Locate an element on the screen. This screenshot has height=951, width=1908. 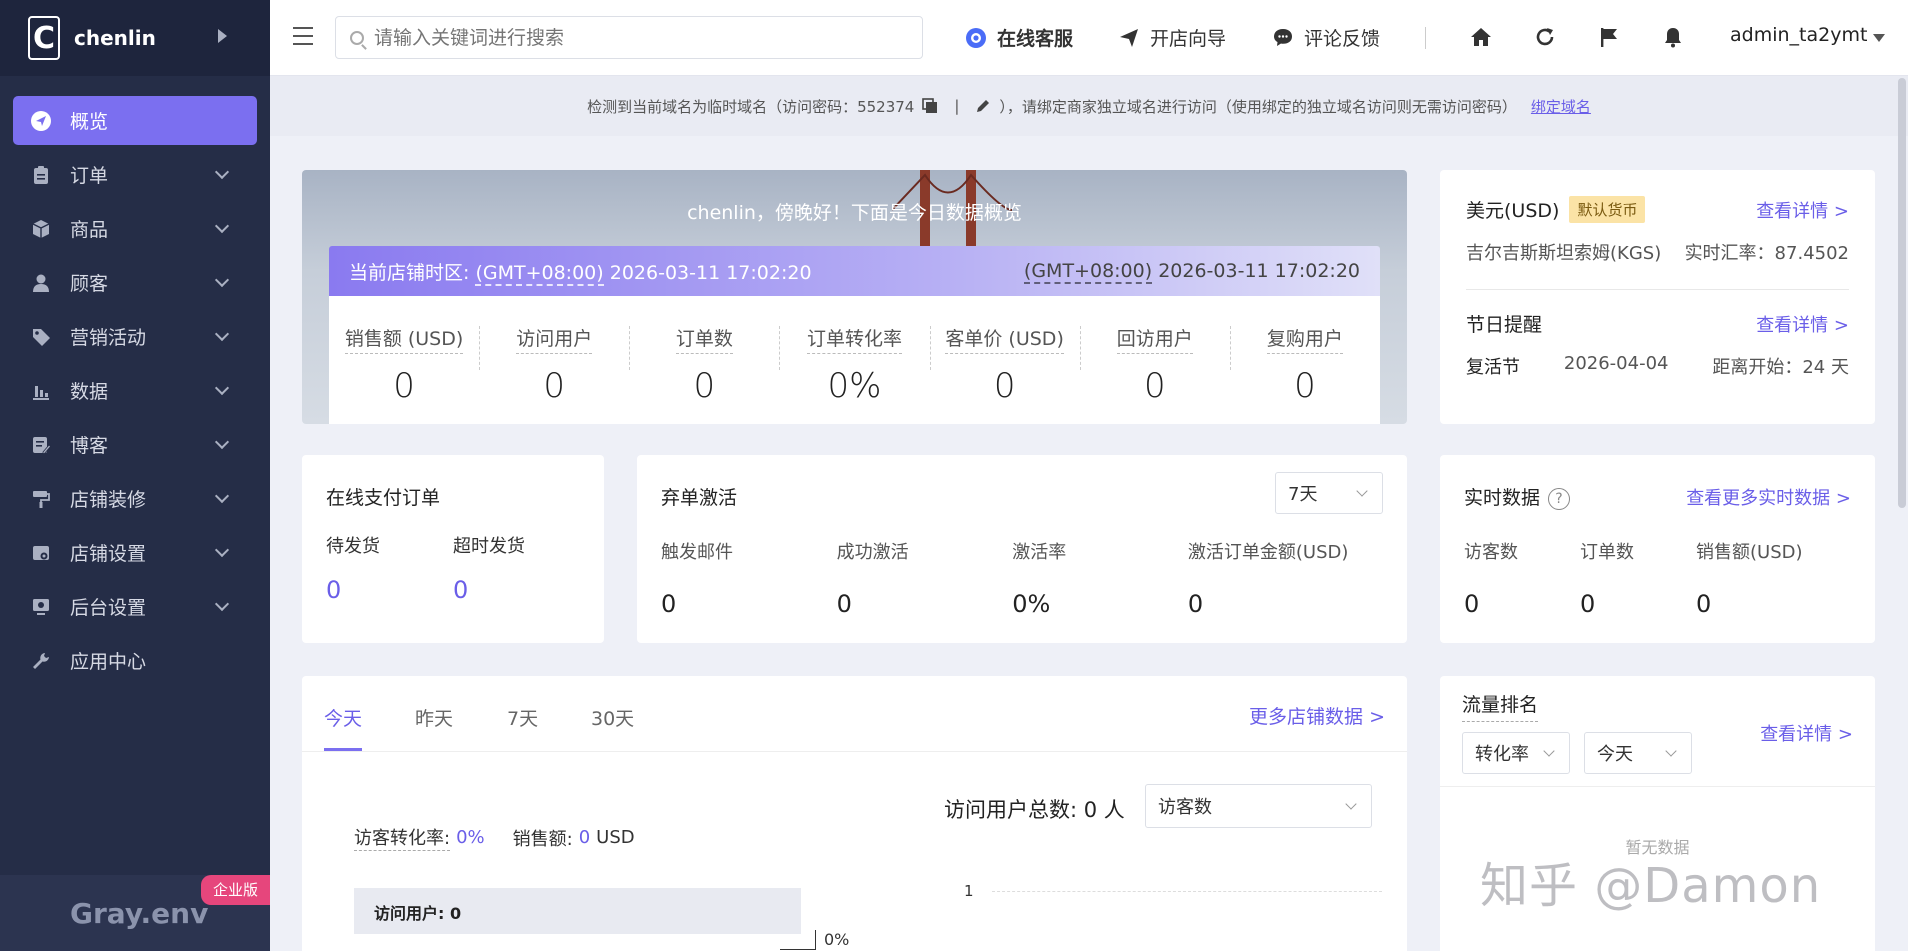
help-icon: ? is located at coordinates (1559, 499).